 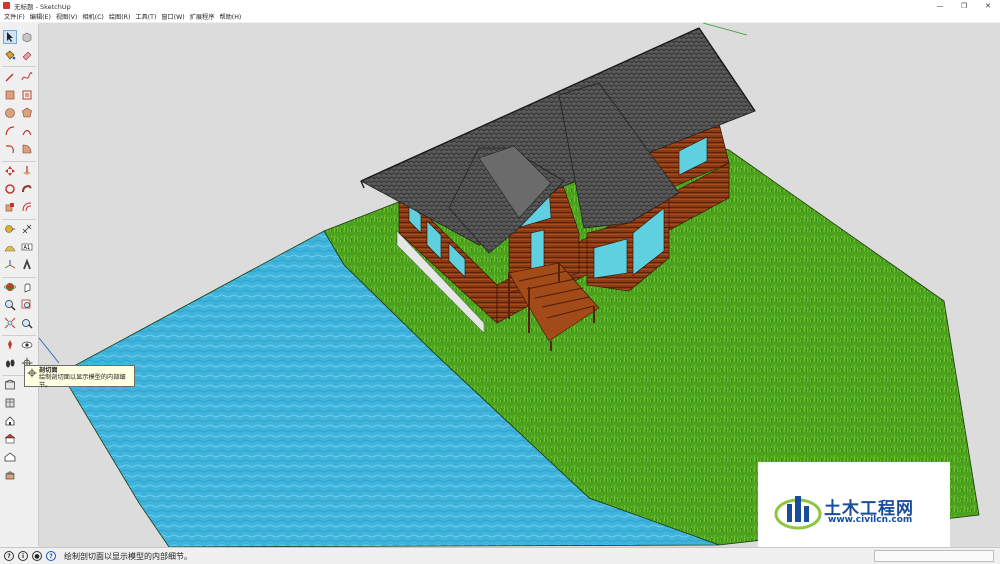 I want to click on geo-location-icon: ?, so click(x=9, y=556).